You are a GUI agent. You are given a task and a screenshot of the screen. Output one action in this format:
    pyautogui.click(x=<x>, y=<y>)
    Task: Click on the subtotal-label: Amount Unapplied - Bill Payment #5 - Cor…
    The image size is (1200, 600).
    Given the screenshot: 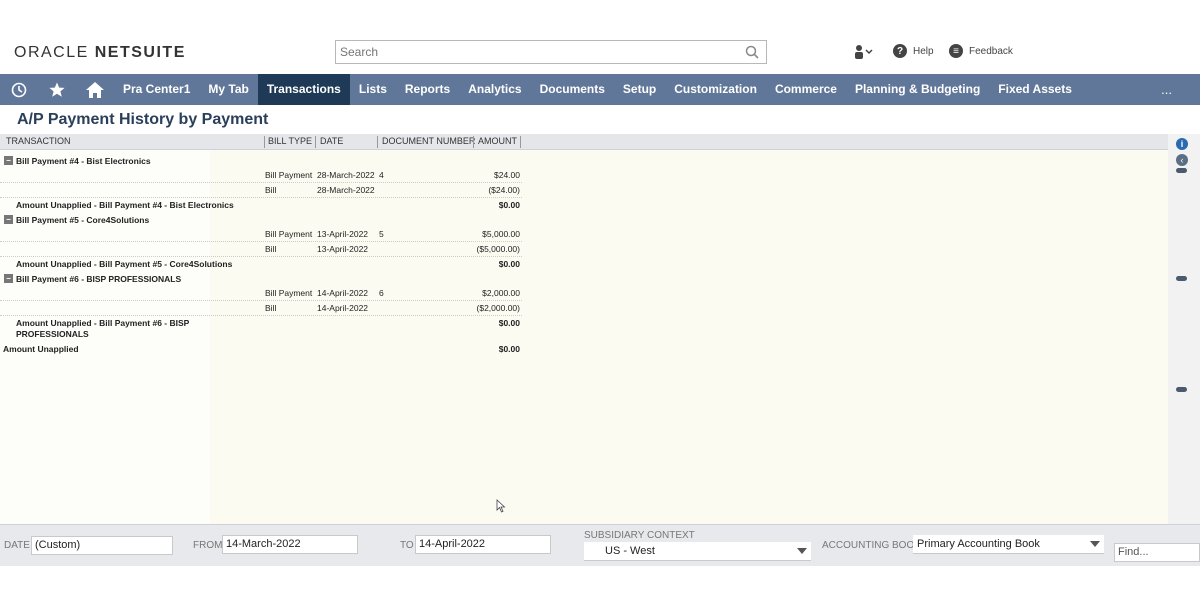 What is the action you would take?
    pyautogui.click(x=124, y=264)
    